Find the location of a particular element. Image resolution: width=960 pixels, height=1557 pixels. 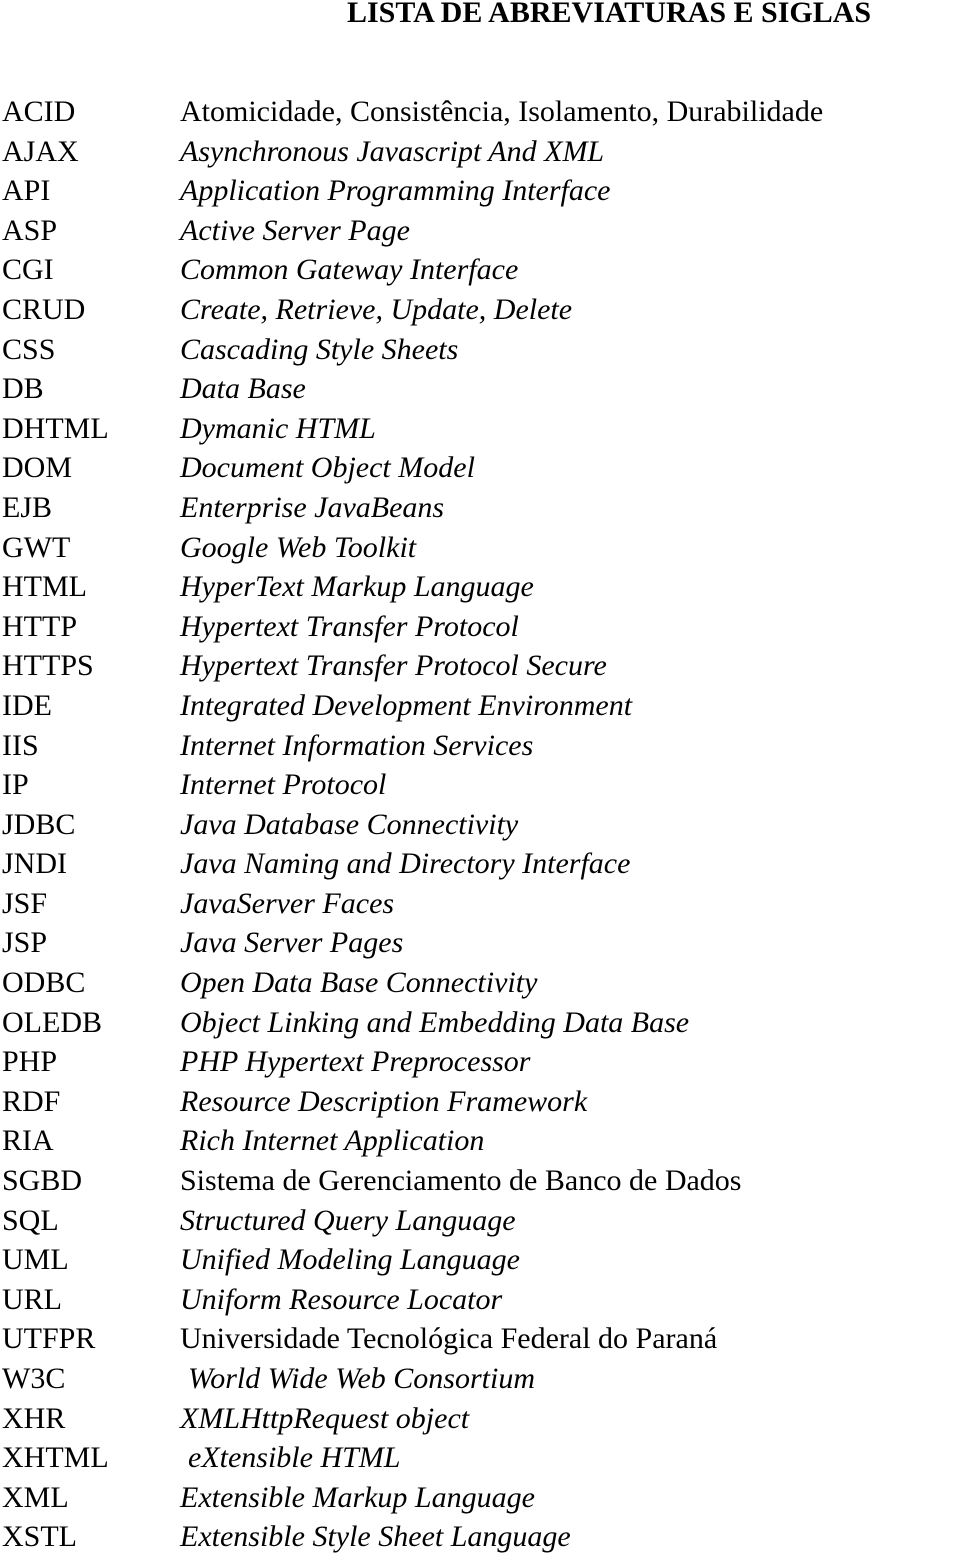

list-item: CGI Common Gateway Interface is located at coordinates (480, 270).